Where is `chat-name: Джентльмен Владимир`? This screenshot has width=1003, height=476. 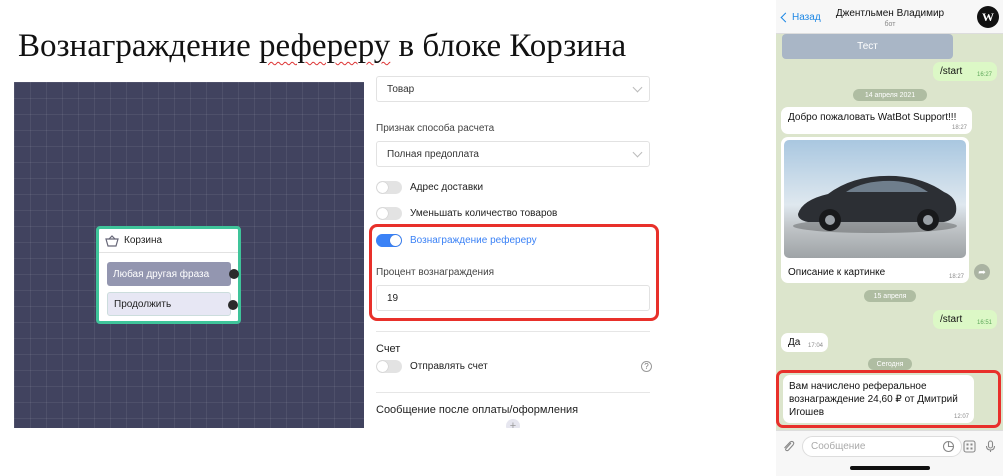 chat-name: Джентльмен Владимир is located at coordinates (890, 13).